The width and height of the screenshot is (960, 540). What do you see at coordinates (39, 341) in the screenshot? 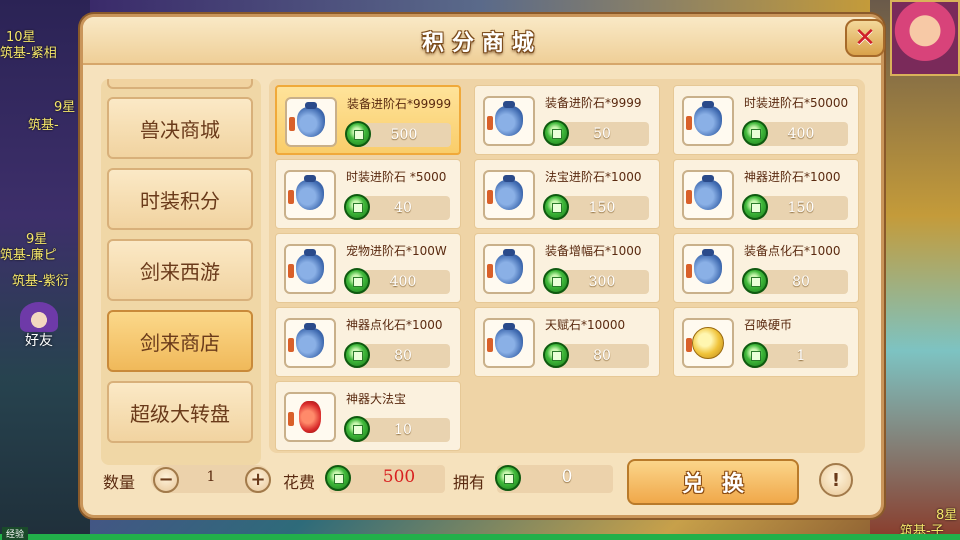
I see `friends-label: 好友` at bounding box center [39, 341].